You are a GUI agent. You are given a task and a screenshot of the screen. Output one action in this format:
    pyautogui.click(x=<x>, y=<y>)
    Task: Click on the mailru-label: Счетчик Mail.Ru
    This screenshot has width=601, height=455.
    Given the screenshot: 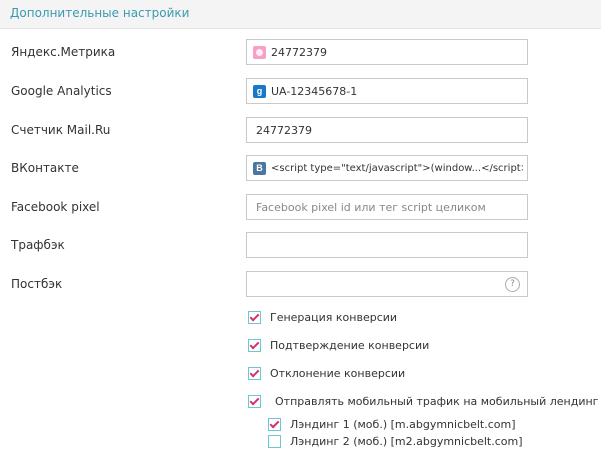 What is the action you would take?
    pyautogui.click(x=61, y=130)
    